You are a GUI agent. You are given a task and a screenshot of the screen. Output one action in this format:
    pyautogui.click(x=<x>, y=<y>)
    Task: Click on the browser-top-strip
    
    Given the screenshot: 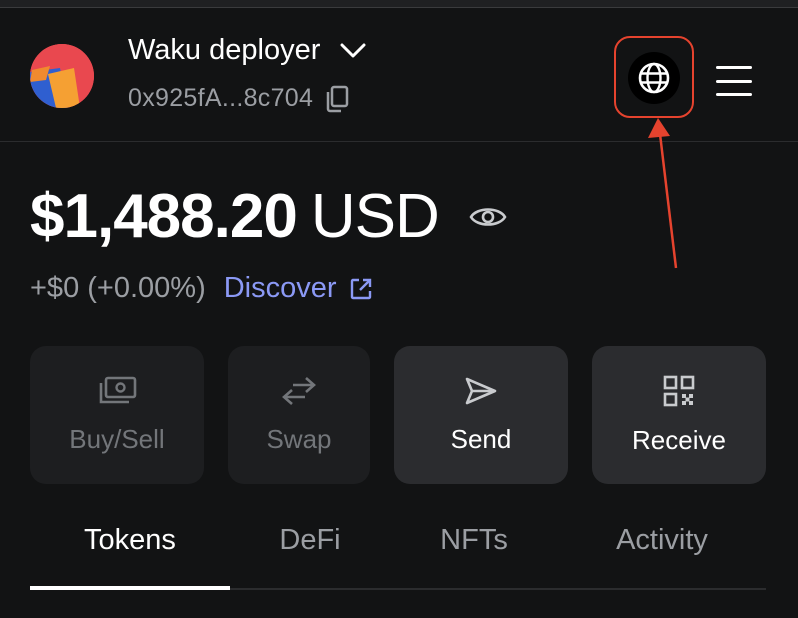 What is the action you would take?
    pyautogui.click(x=399, y=4)
    